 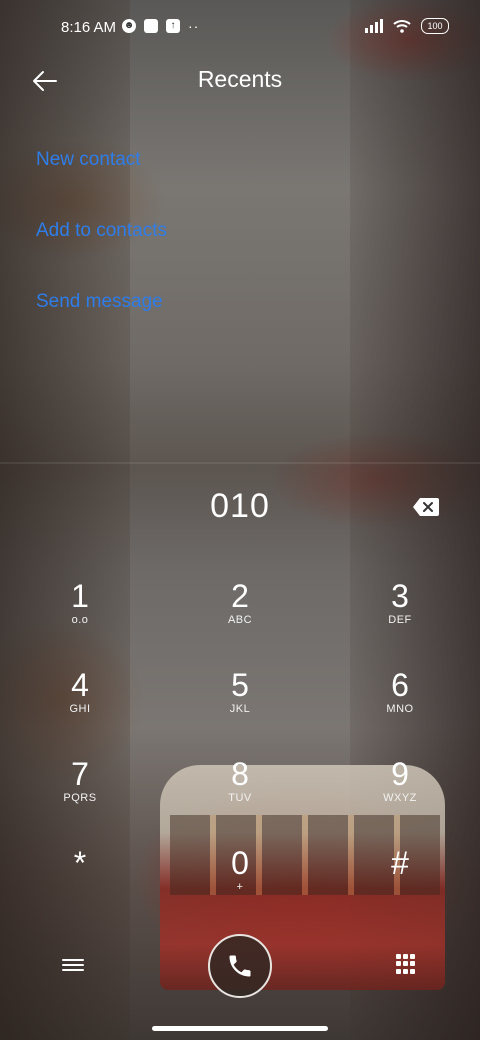 I want to click on notification-icons: ☻ ↑ ··, so click(x=160, y=26).